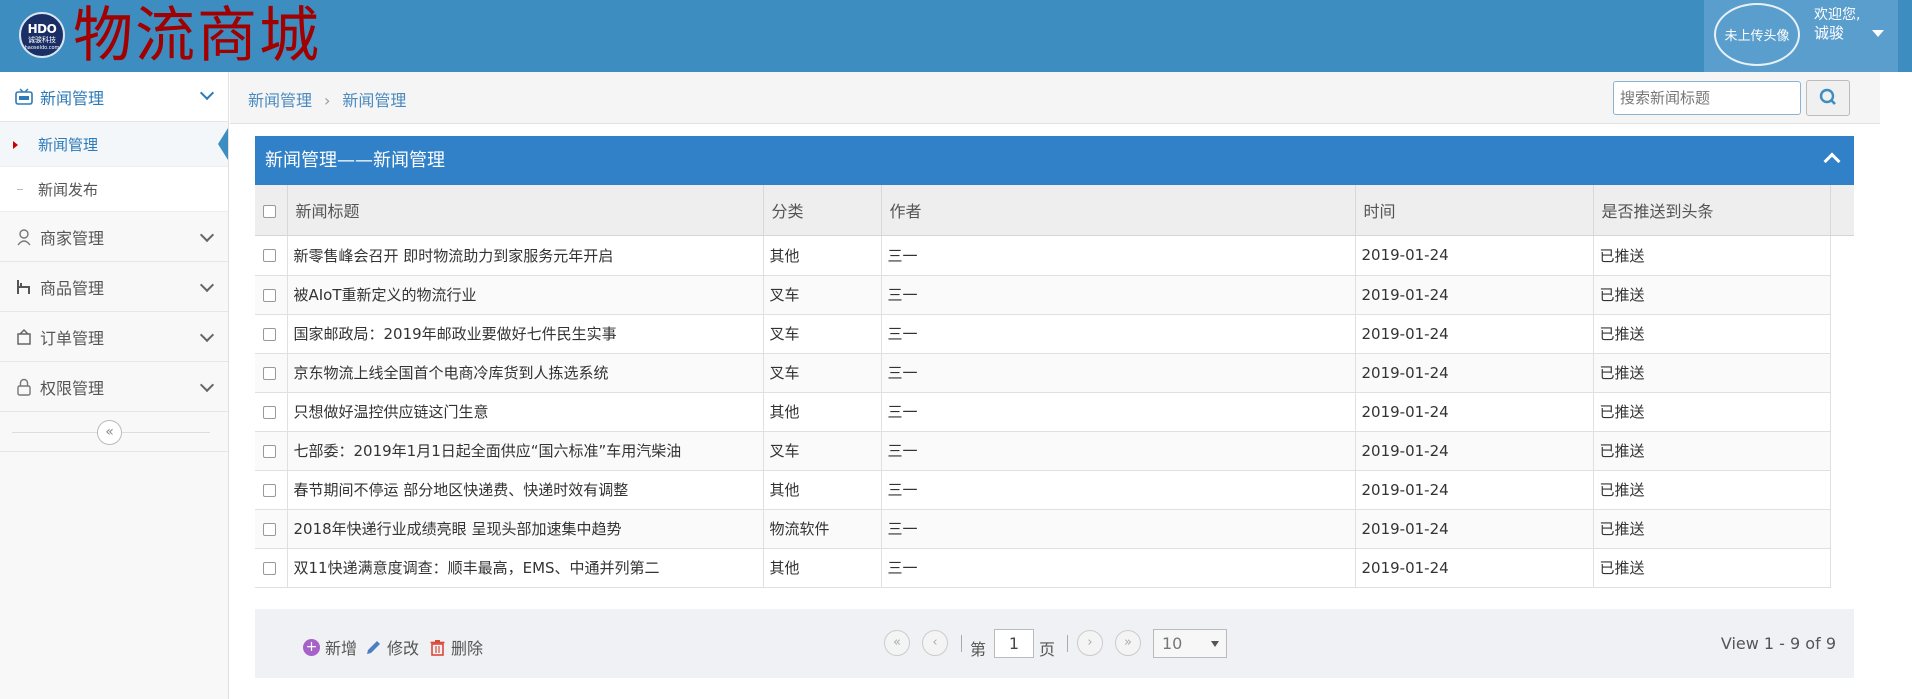 Image resolution: width=1912 pixels, height=699 pixels. I want to click on sidebar-item-label: 商品管理, so click(72, 288).